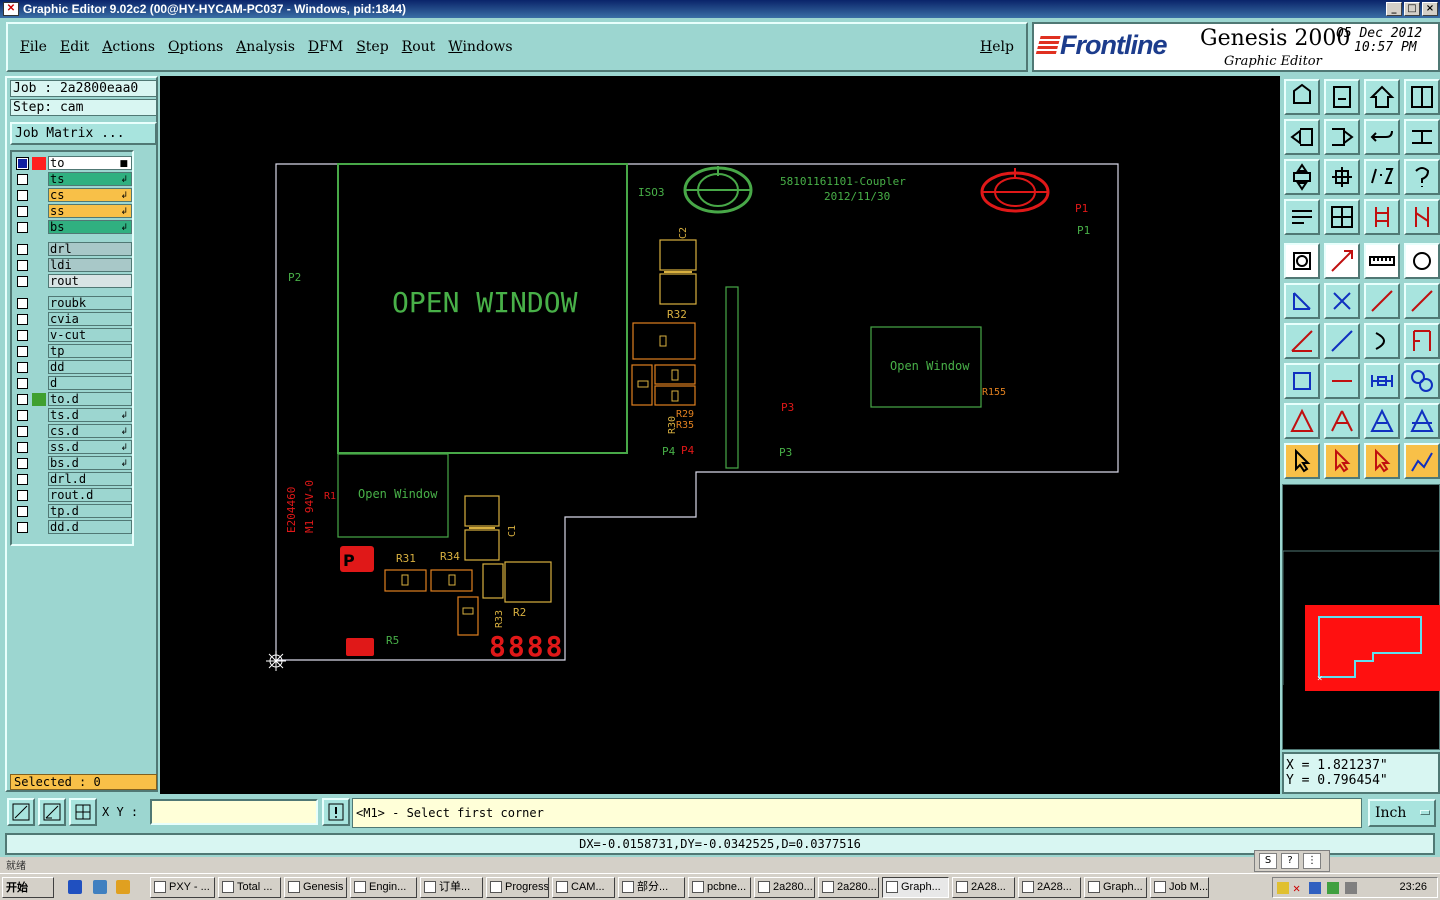  I want to click on grid-snap-button, so click(83, 812).